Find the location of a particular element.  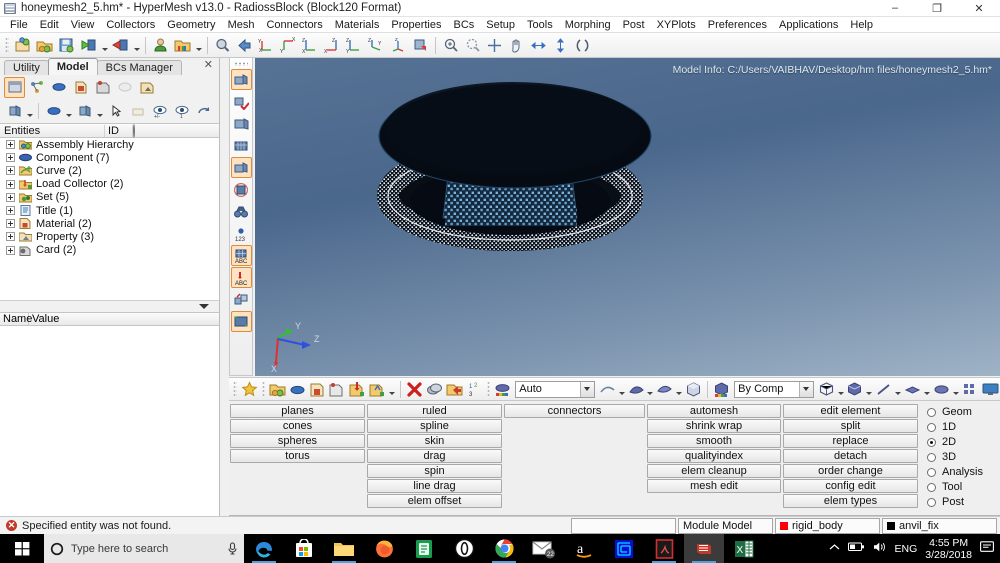

smooth-dropdown-arrow is located at coordinates (651, 389).